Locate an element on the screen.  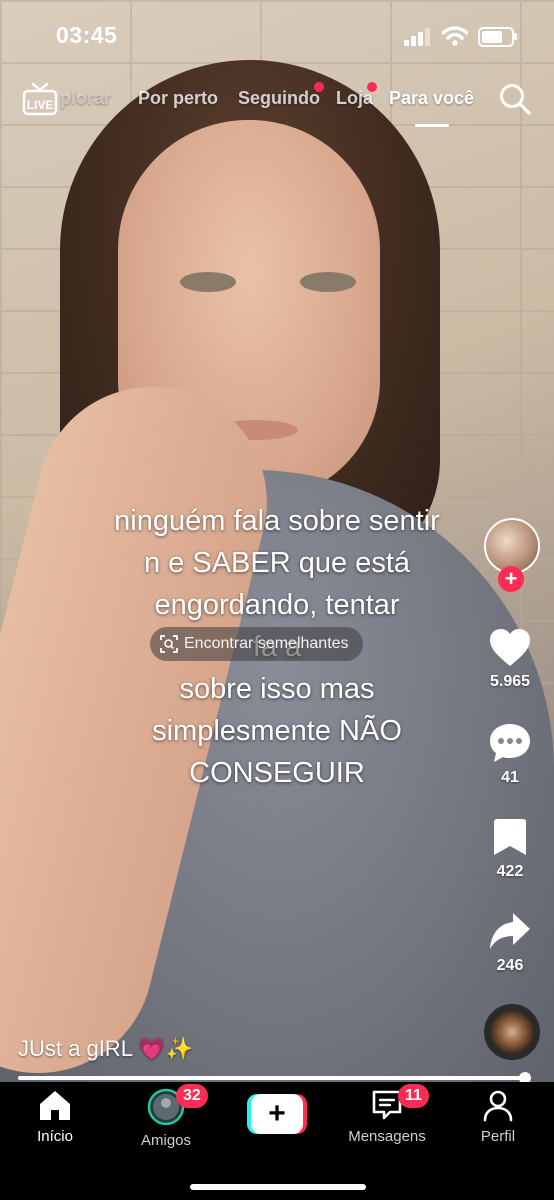
tab-explorar: plorar is located at coordinates (85, 98).